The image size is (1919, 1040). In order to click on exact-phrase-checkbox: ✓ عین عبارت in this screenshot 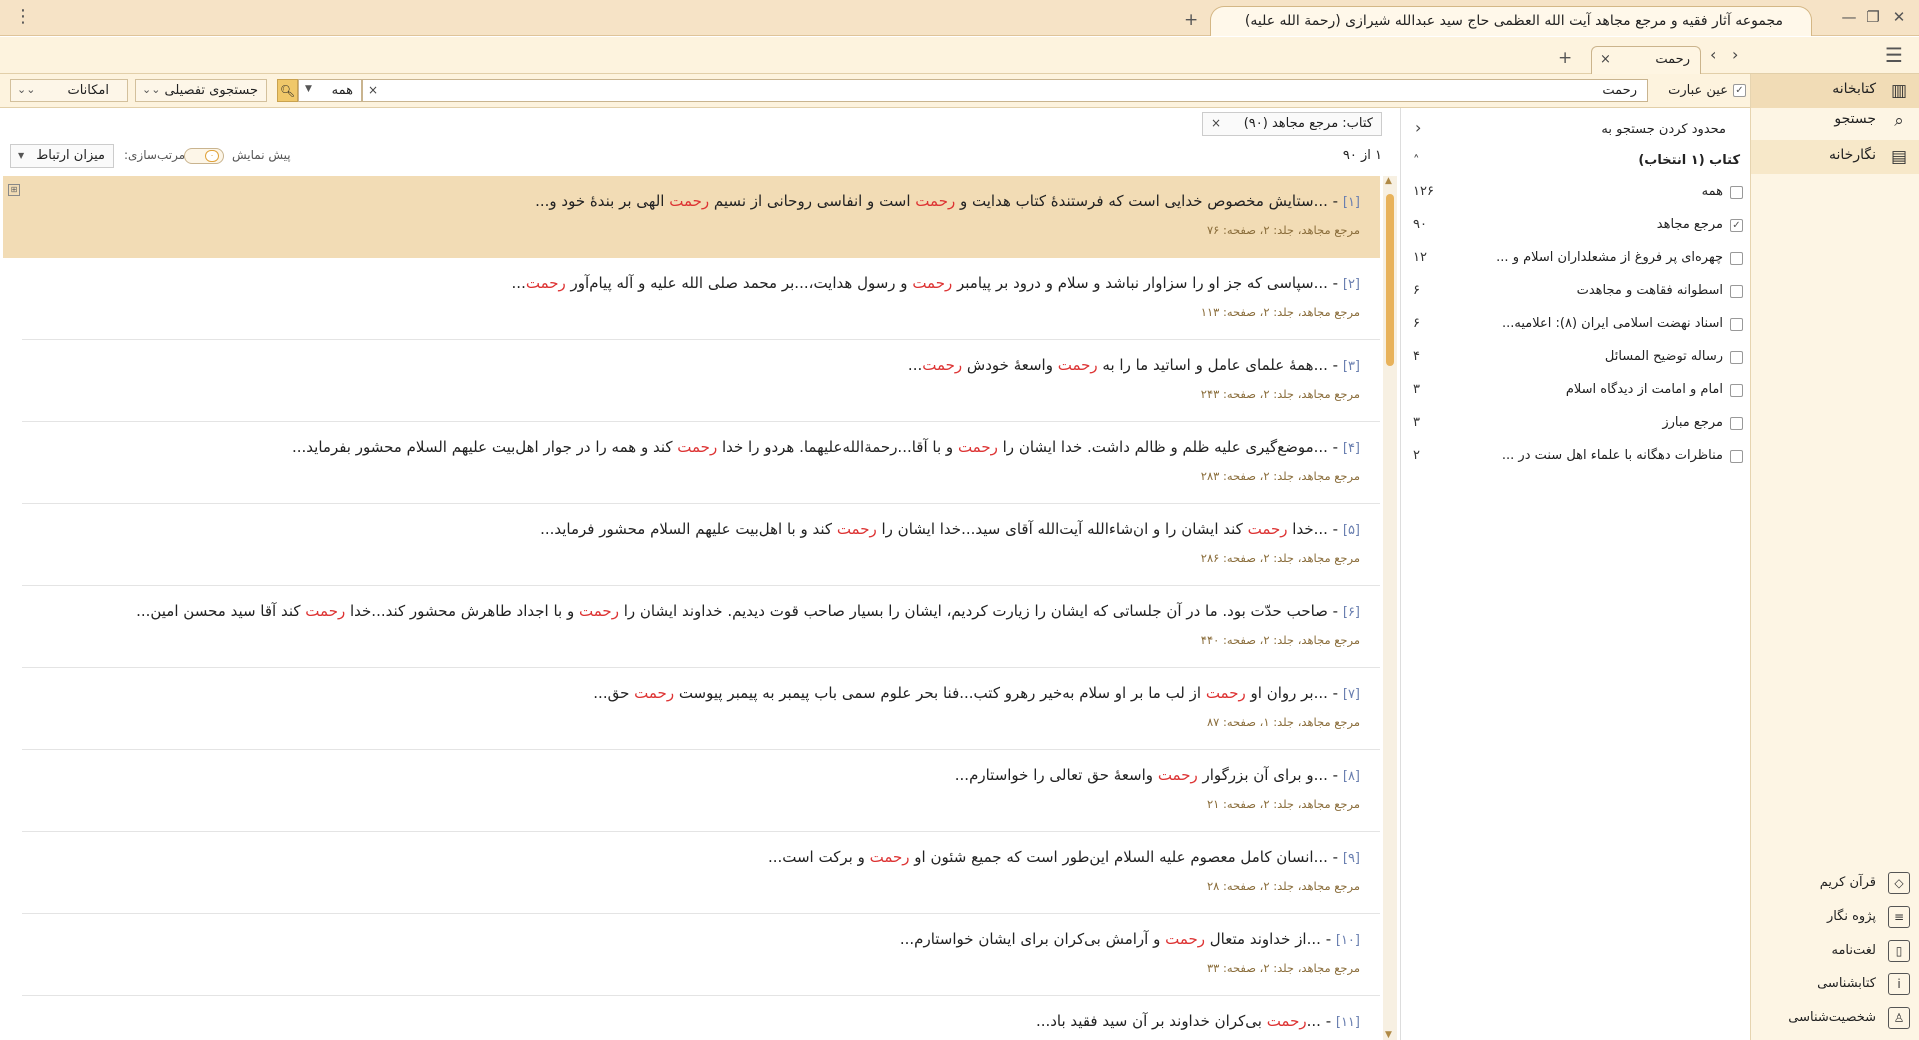, I will do `click(1697, 90)`.